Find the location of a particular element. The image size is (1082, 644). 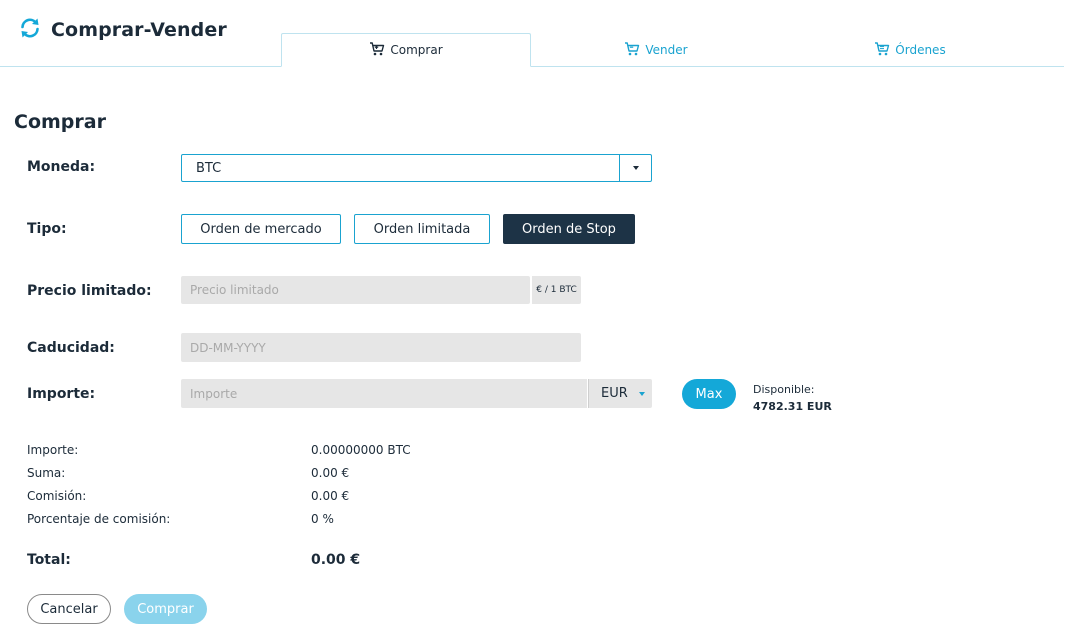

summary-fee-label: Comisión: is located at coordinates (57, 496).